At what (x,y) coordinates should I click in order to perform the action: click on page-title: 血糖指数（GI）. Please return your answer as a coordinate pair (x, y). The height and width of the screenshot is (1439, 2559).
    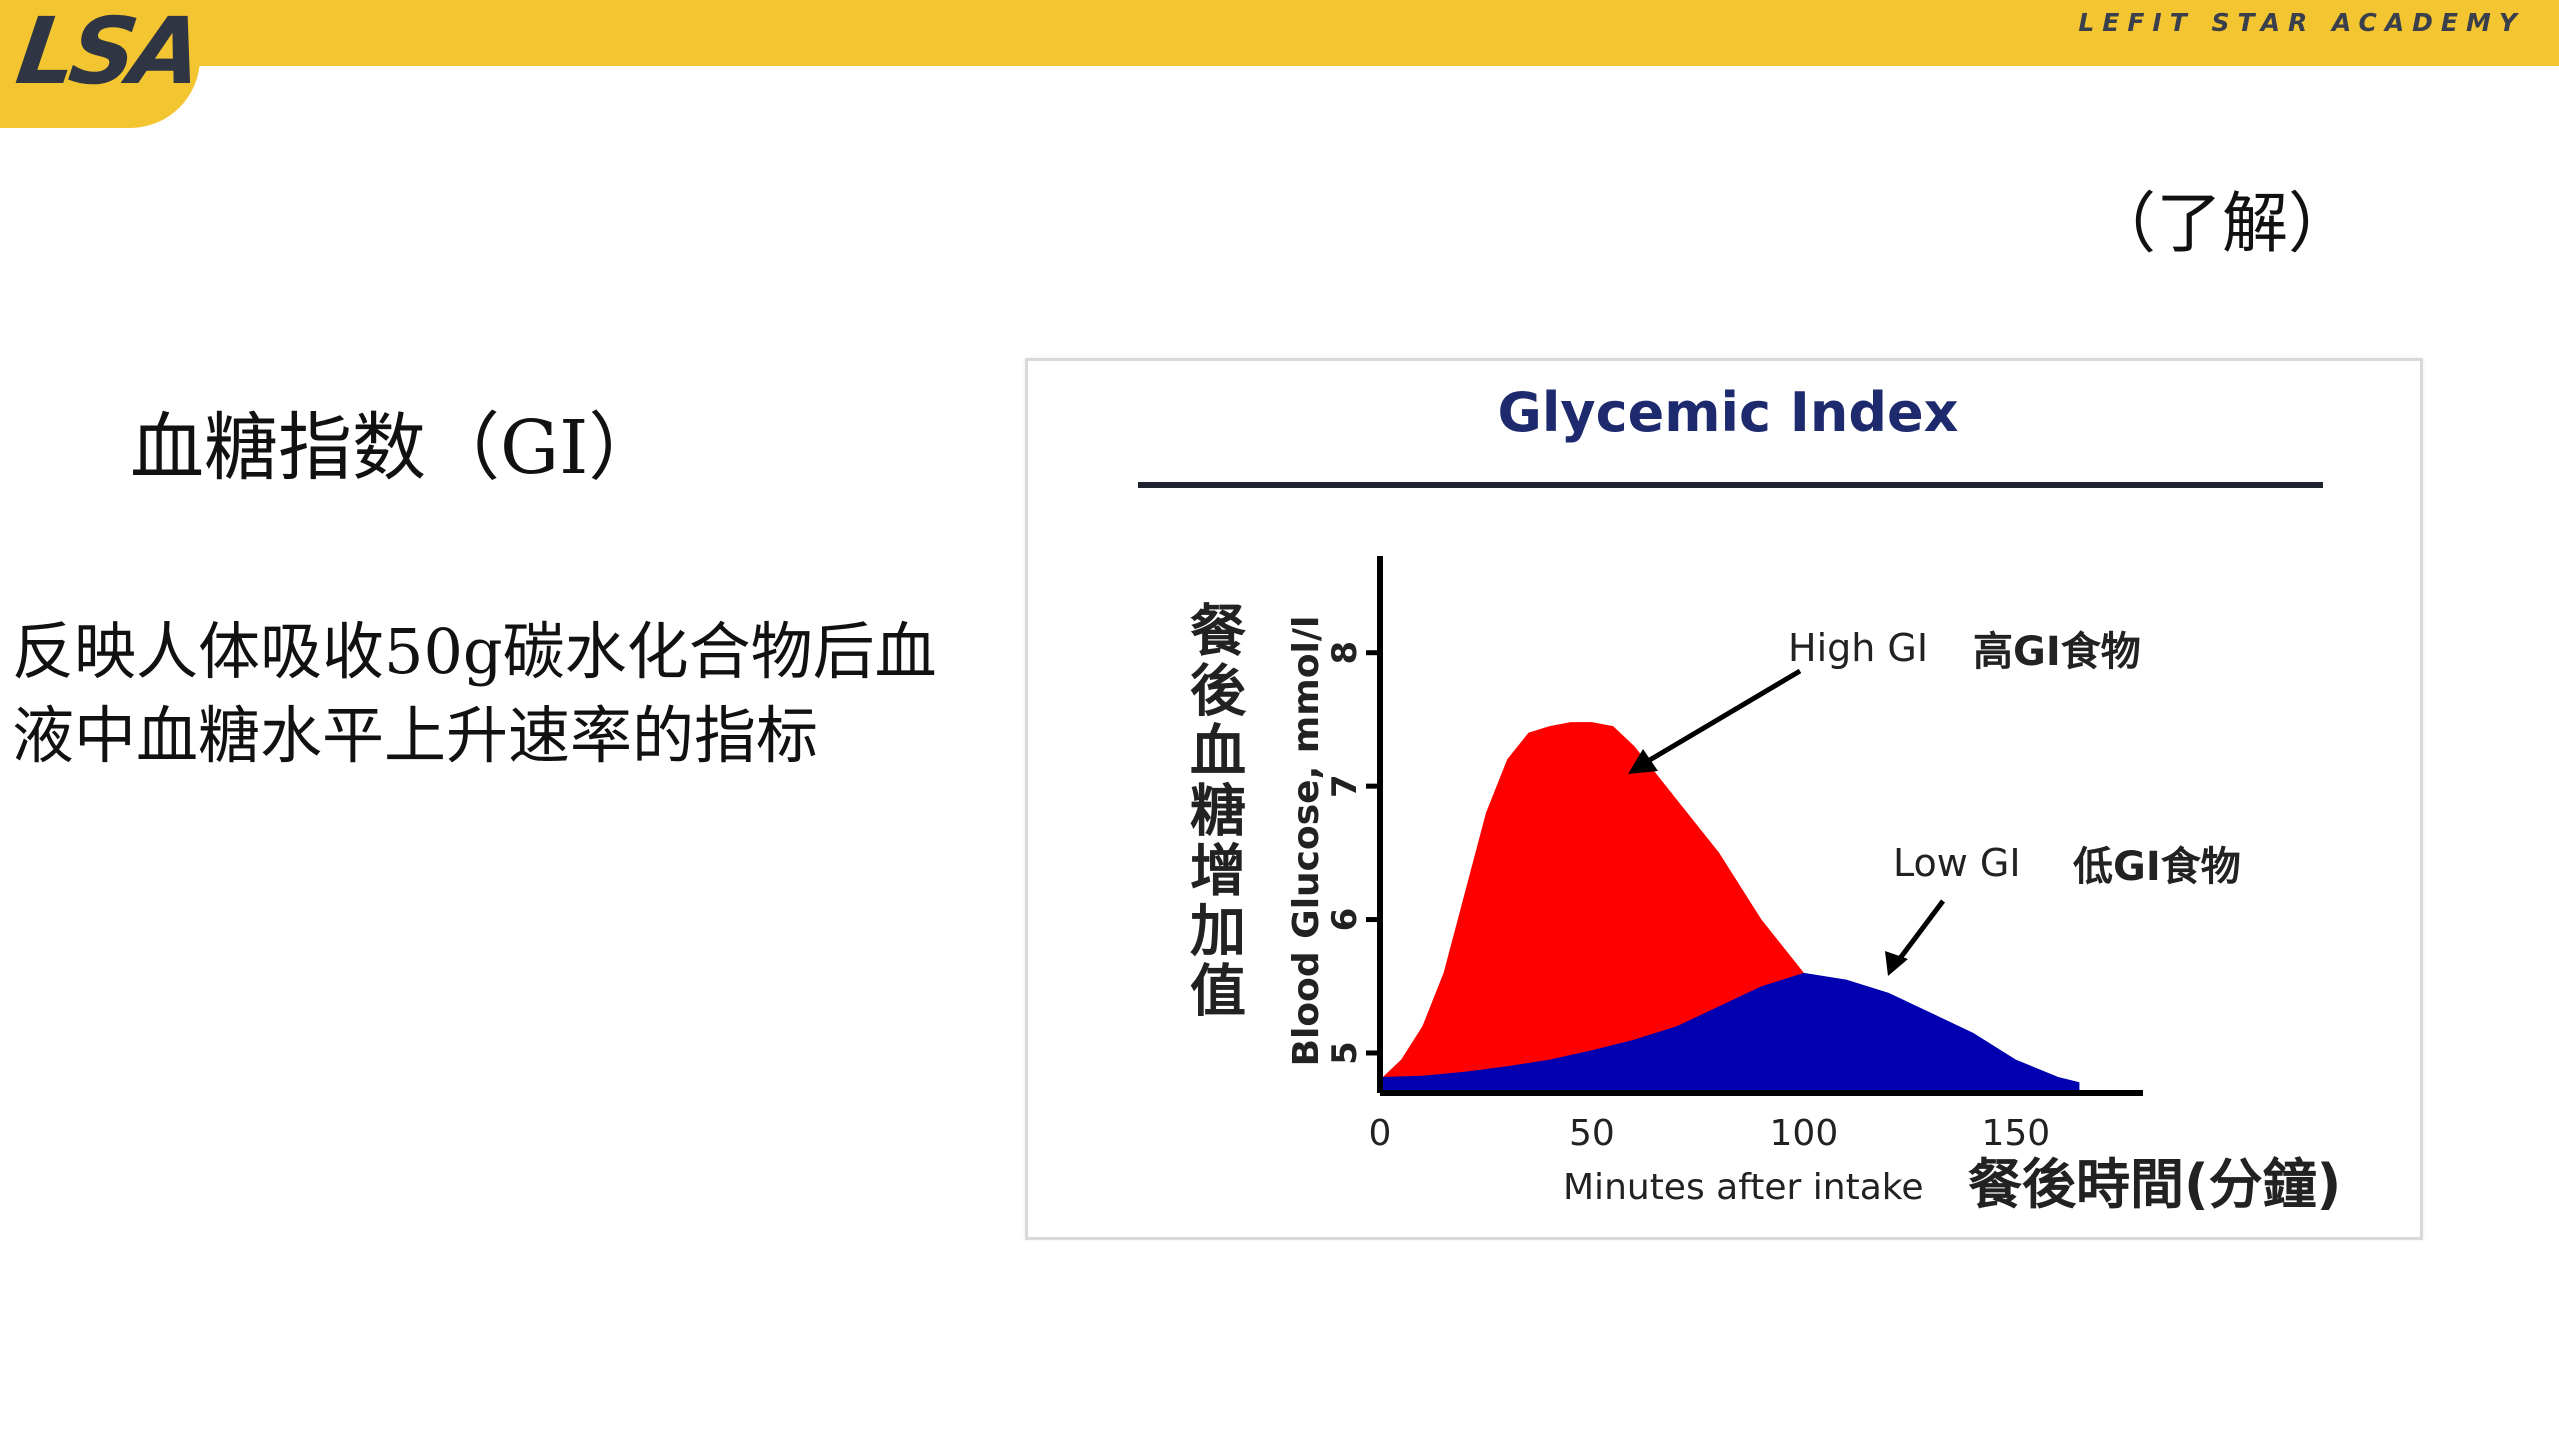
    Looking at the image, I should click on (396, 448).